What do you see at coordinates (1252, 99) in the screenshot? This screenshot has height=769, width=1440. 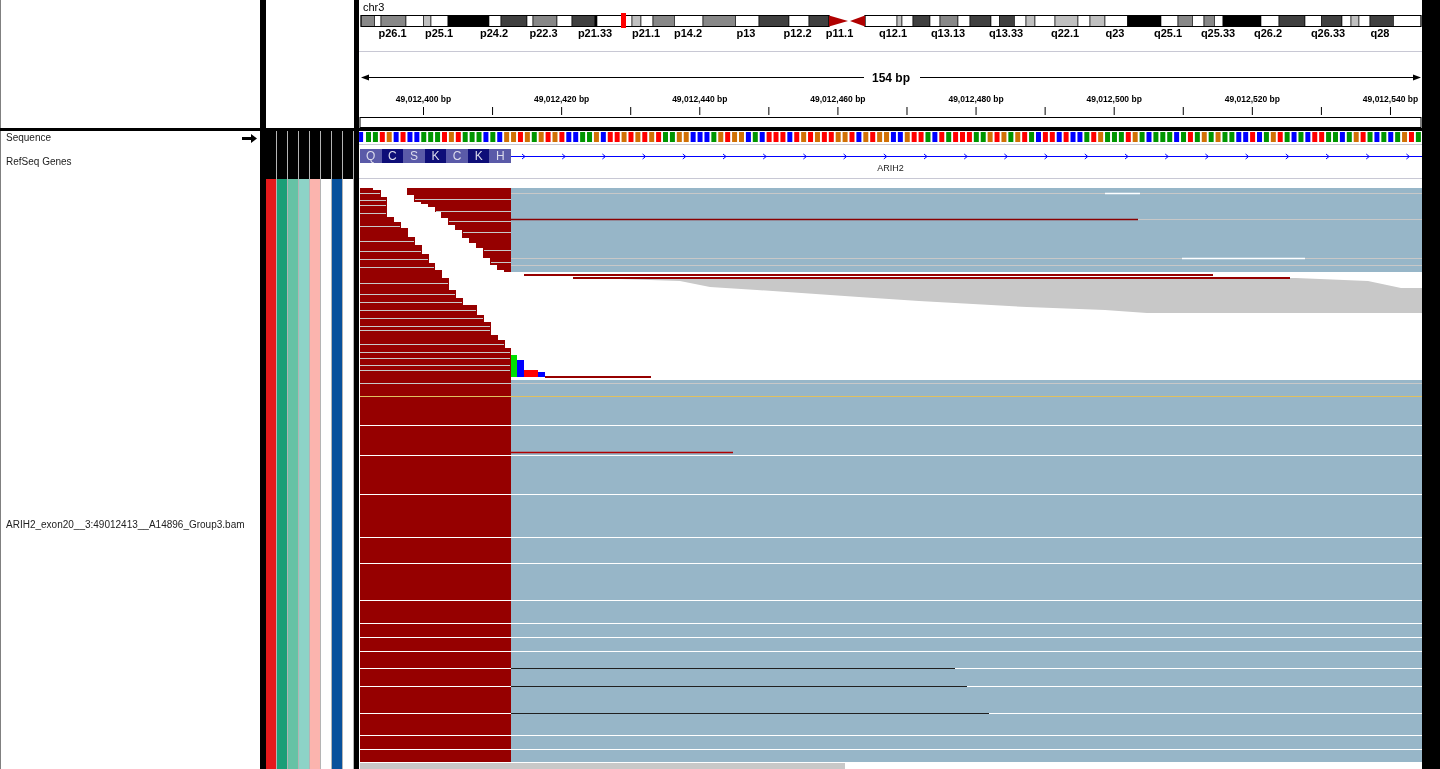 I see `ruler-tick-label: 49,012,520 bp` at bounding box center [1252, 99].